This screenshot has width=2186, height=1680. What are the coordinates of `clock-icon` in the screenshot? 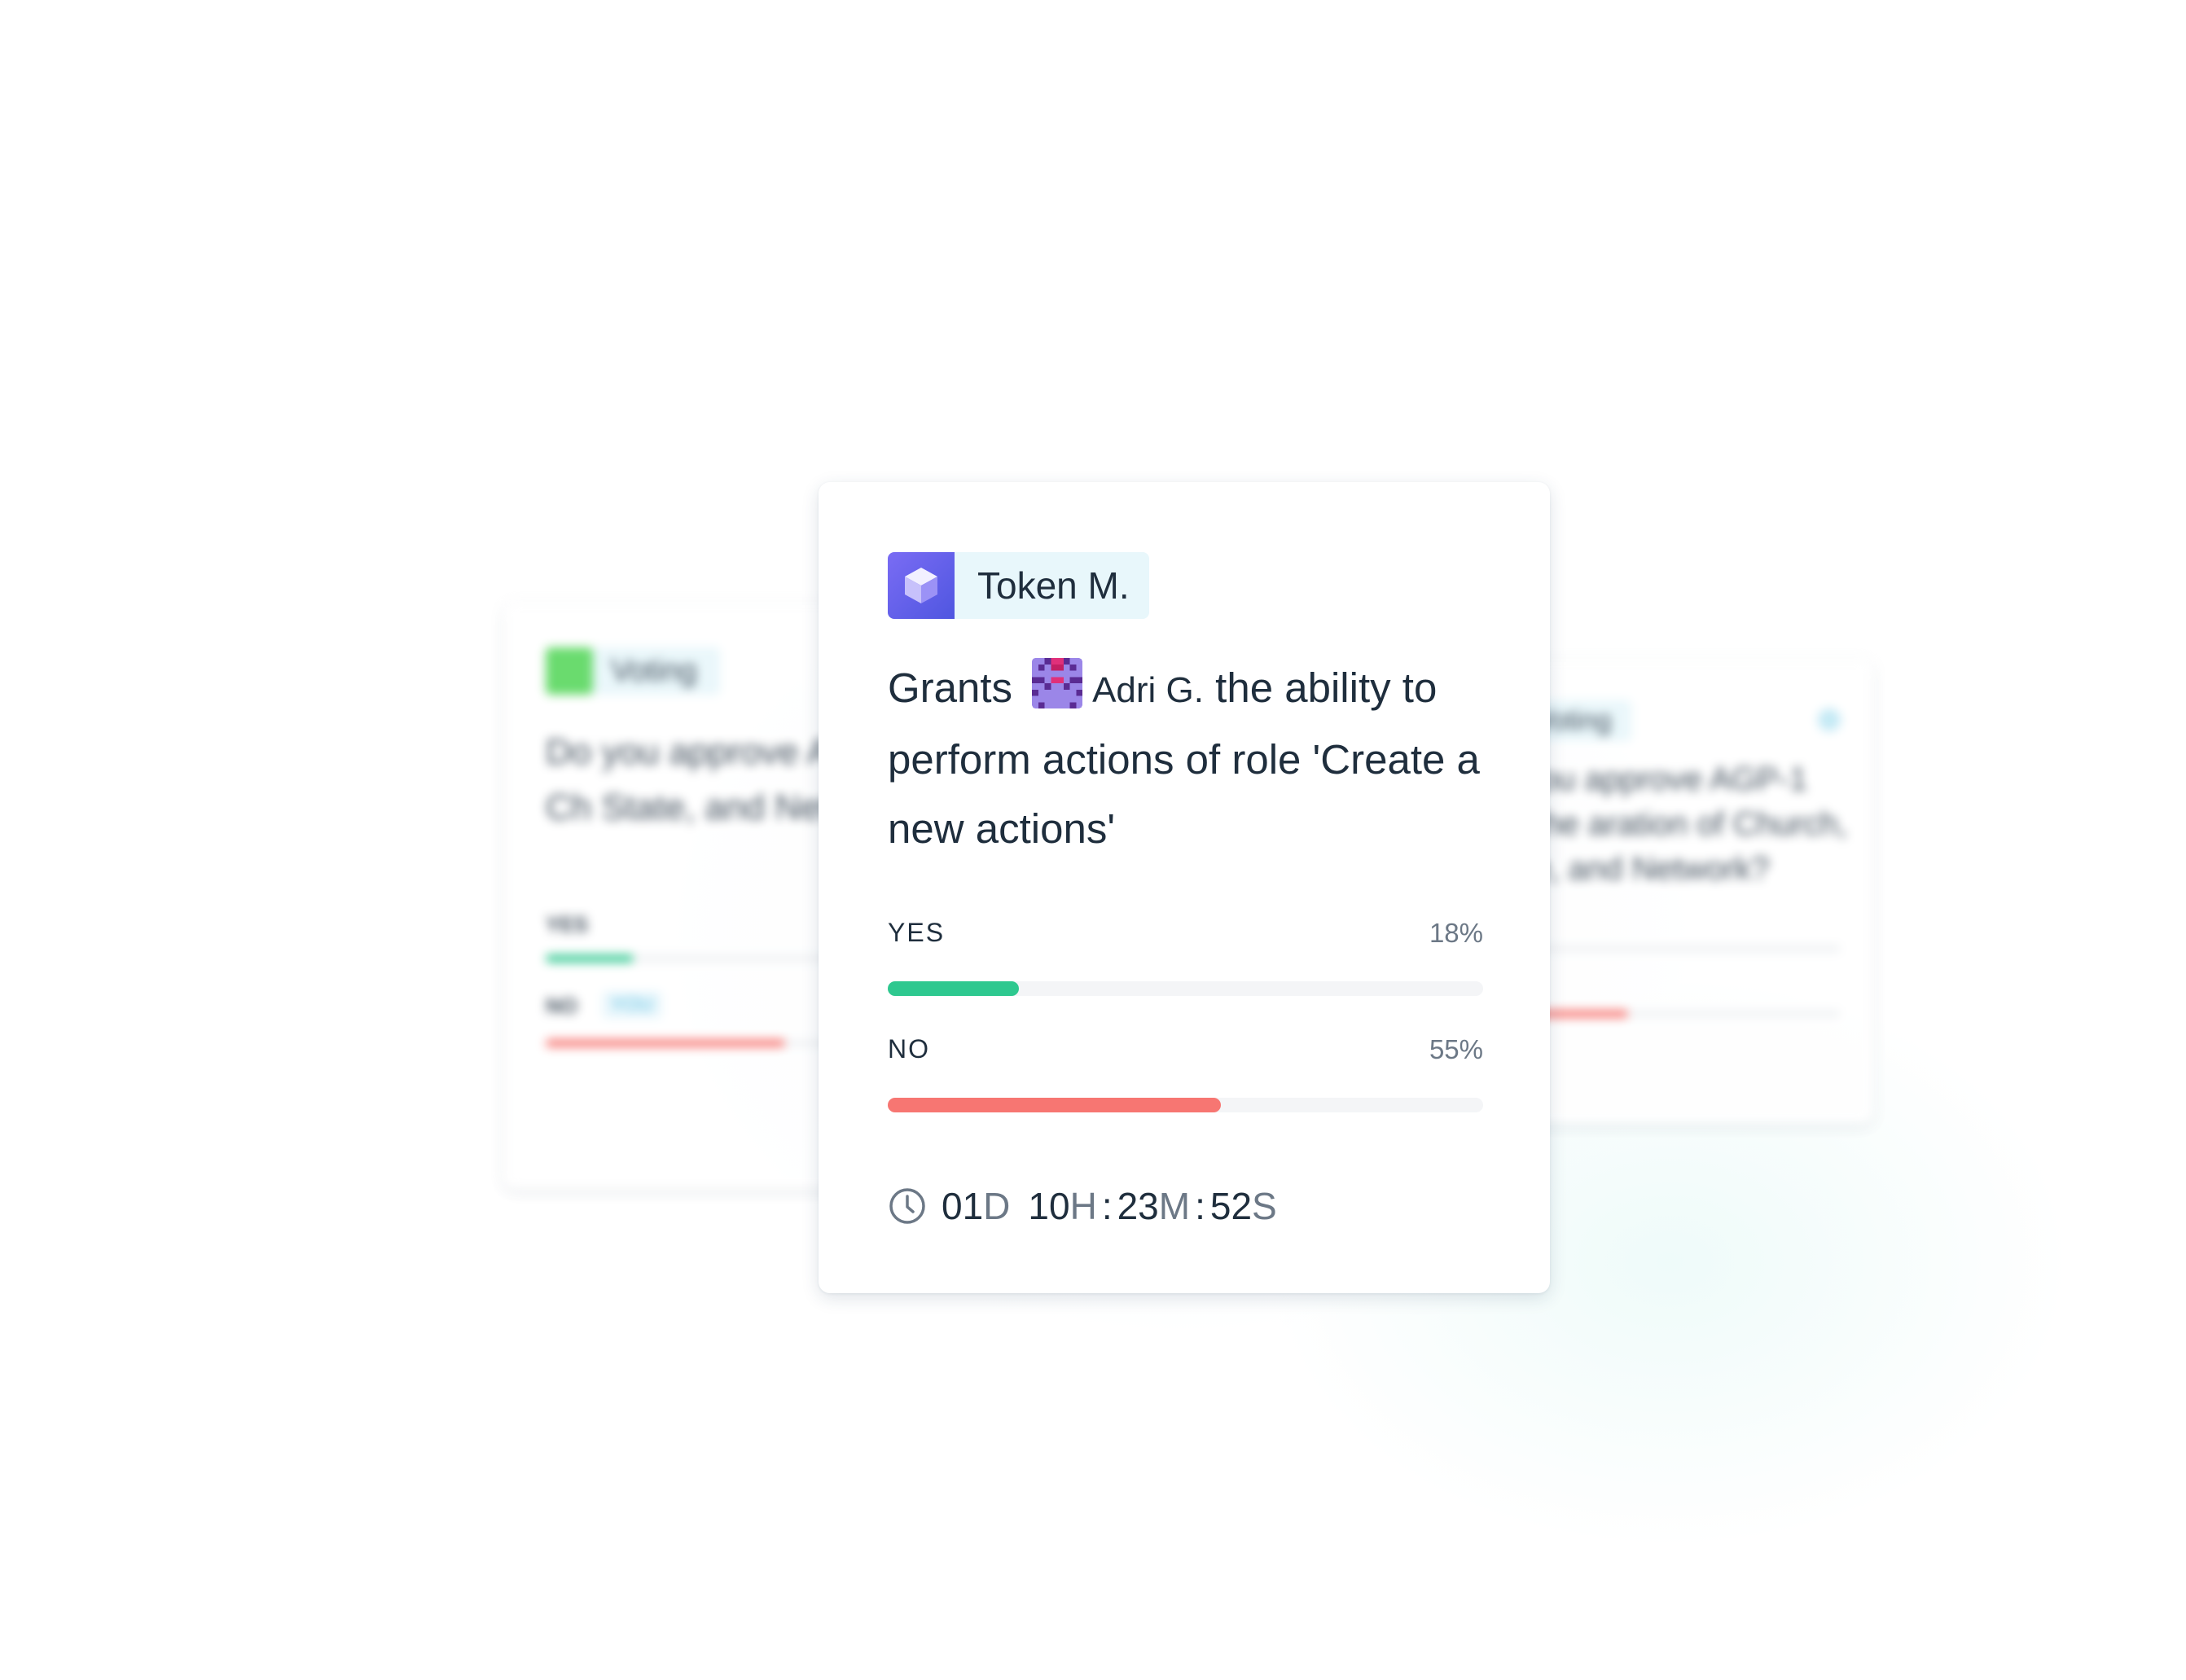 It's located at (907, 1206).